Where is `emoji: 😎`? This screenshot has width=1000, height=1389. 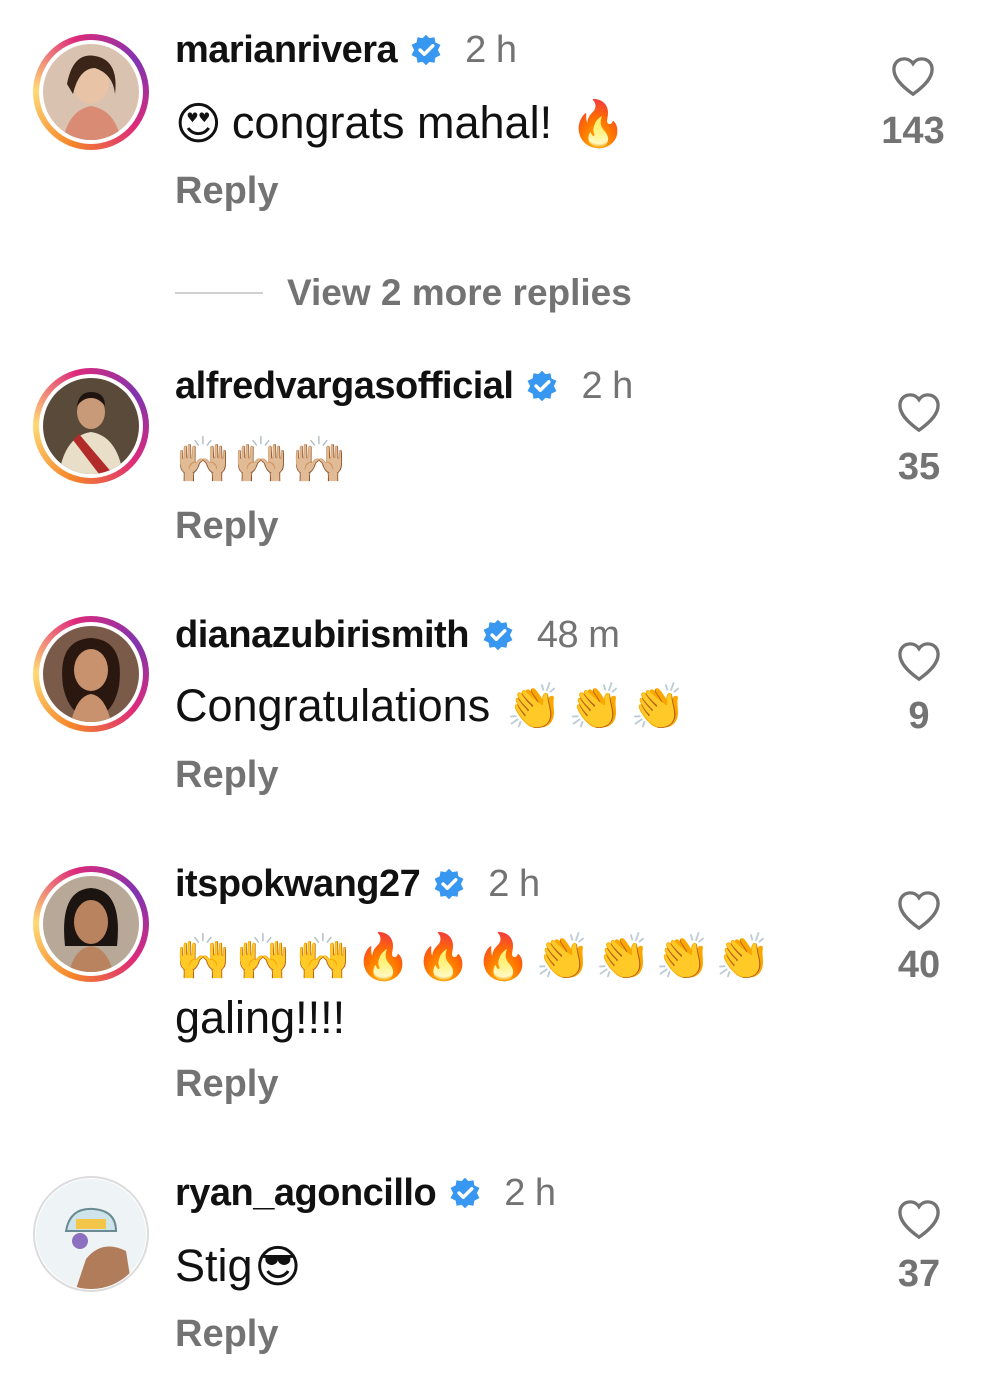 emoji: 😎 is located at coordinates (278, 1266).